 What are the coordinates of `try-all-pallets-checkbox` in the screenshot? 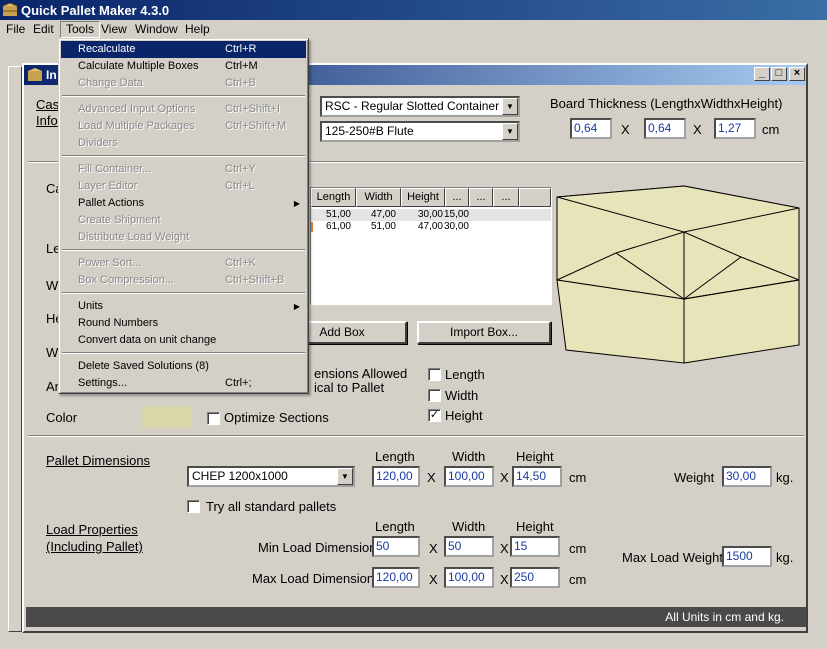 It's located at (193, 506).